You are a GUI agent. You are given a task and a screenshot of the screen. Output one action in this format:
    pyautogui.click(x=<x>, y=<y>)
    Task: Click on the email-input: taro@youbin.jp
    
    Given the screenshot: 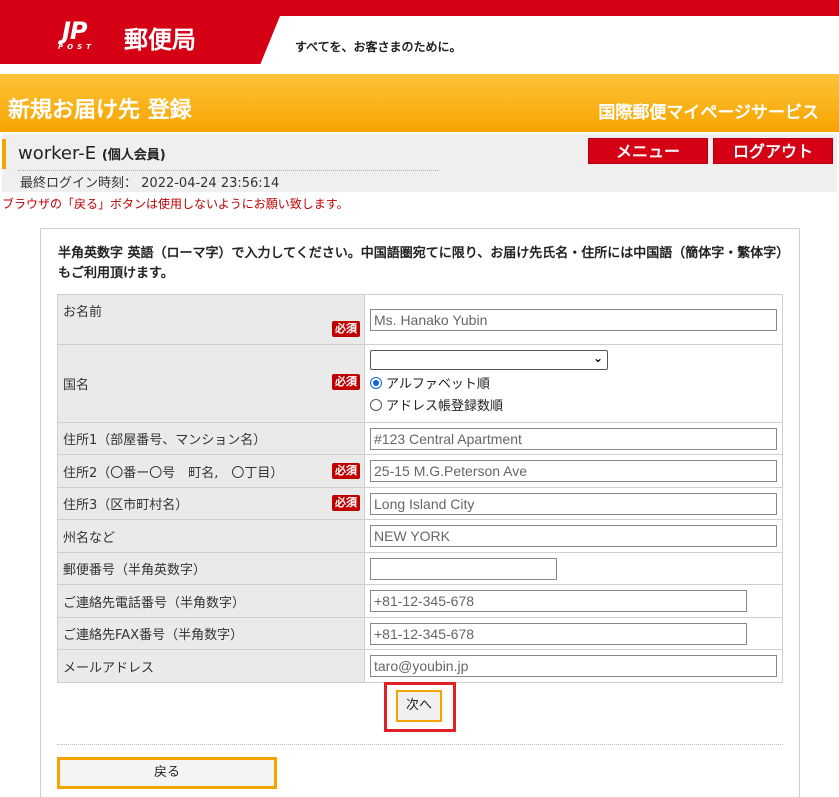 What is the action you would take?
    pyautogui.click(x=573, y=666)
    